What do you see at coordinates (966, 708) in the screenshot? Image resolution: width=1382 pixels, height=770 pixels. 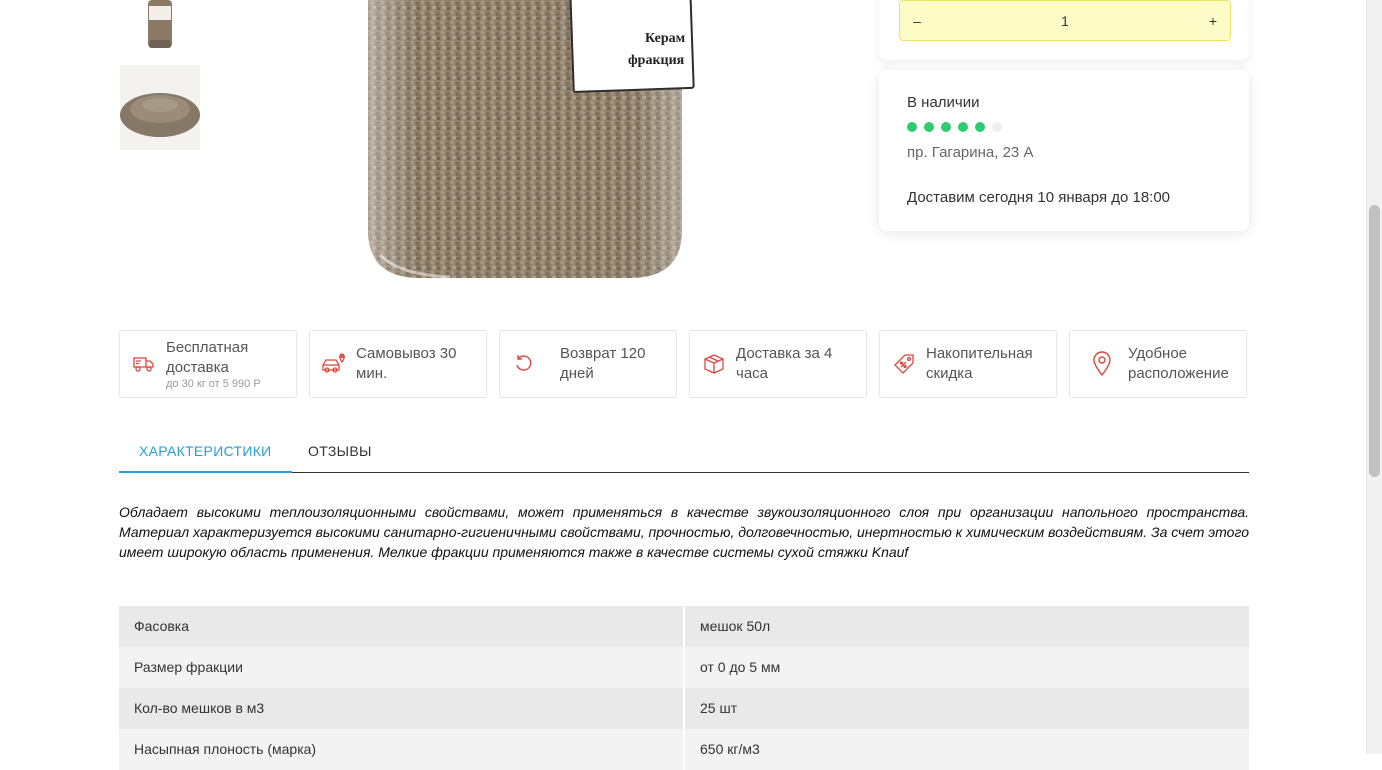 I see `spec-value: 25 шт` at bounding box center [966, 708].